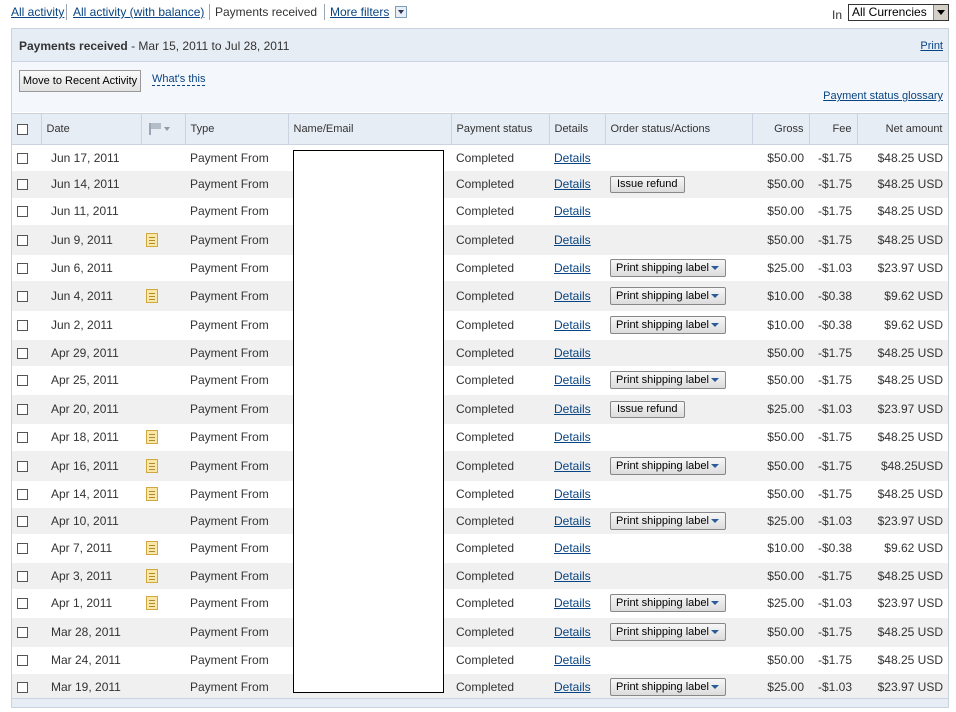  What do you see at coordinates (359, 12) in the screenshot?
I see `more-filters-link: More filters` at bounding box center [359, 12].